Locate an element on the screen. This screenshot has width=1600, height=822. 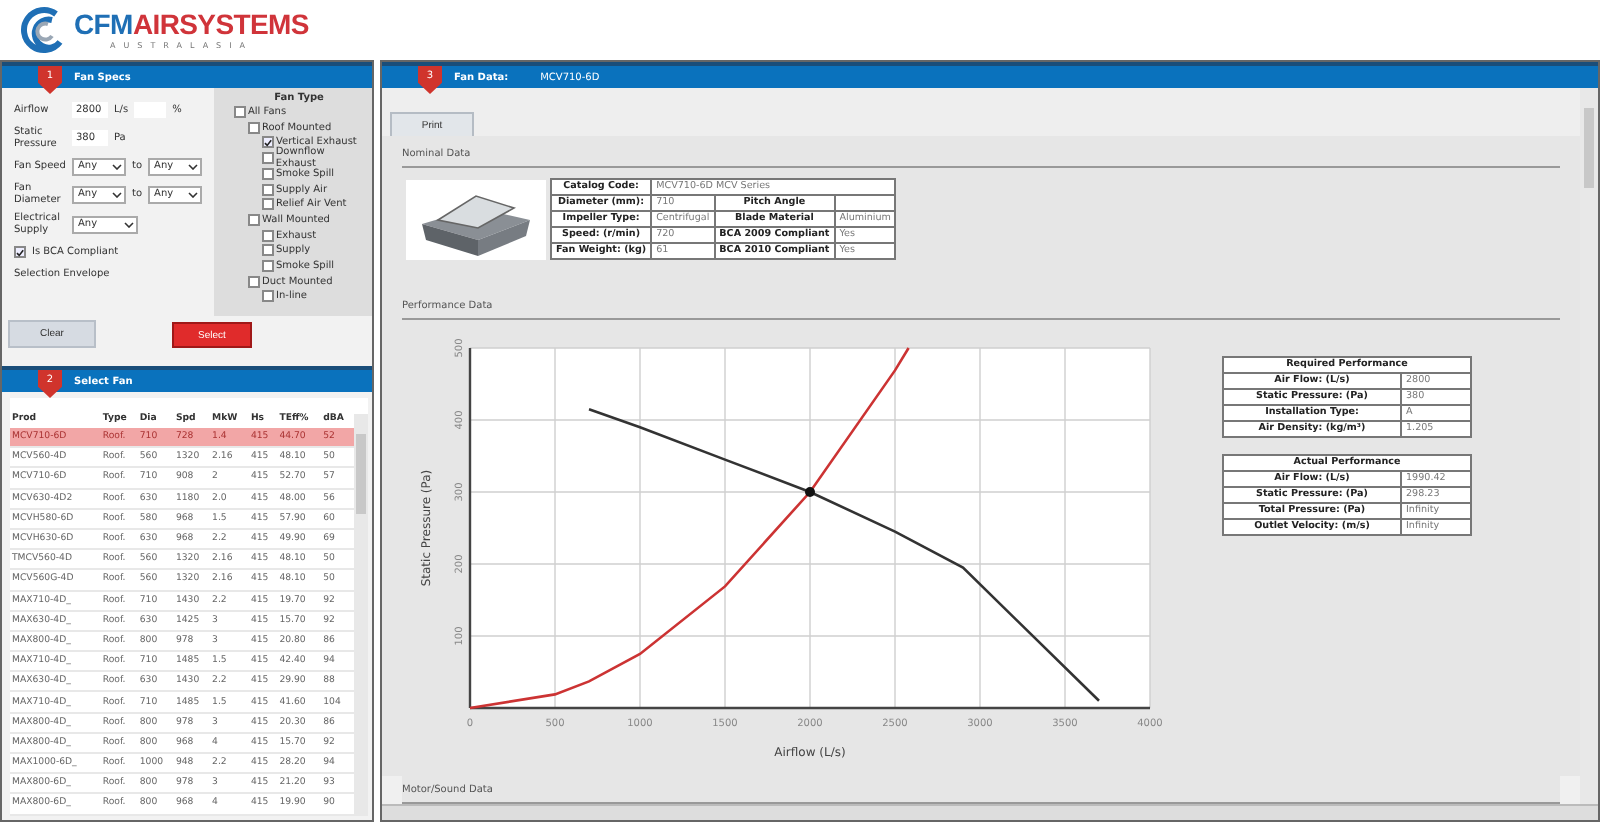
operating-point is located at coordinates (810, 492).